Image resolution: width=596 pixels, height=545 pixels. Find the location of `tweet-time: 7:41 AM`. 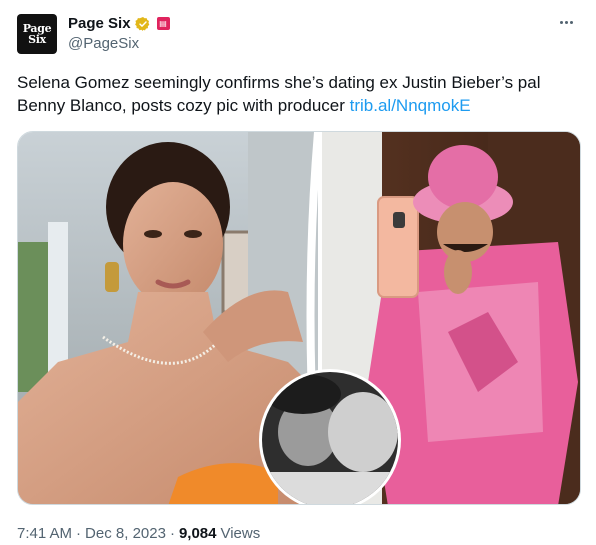

tweet-time: 7:41 AM is located at coordinates (44, 533).